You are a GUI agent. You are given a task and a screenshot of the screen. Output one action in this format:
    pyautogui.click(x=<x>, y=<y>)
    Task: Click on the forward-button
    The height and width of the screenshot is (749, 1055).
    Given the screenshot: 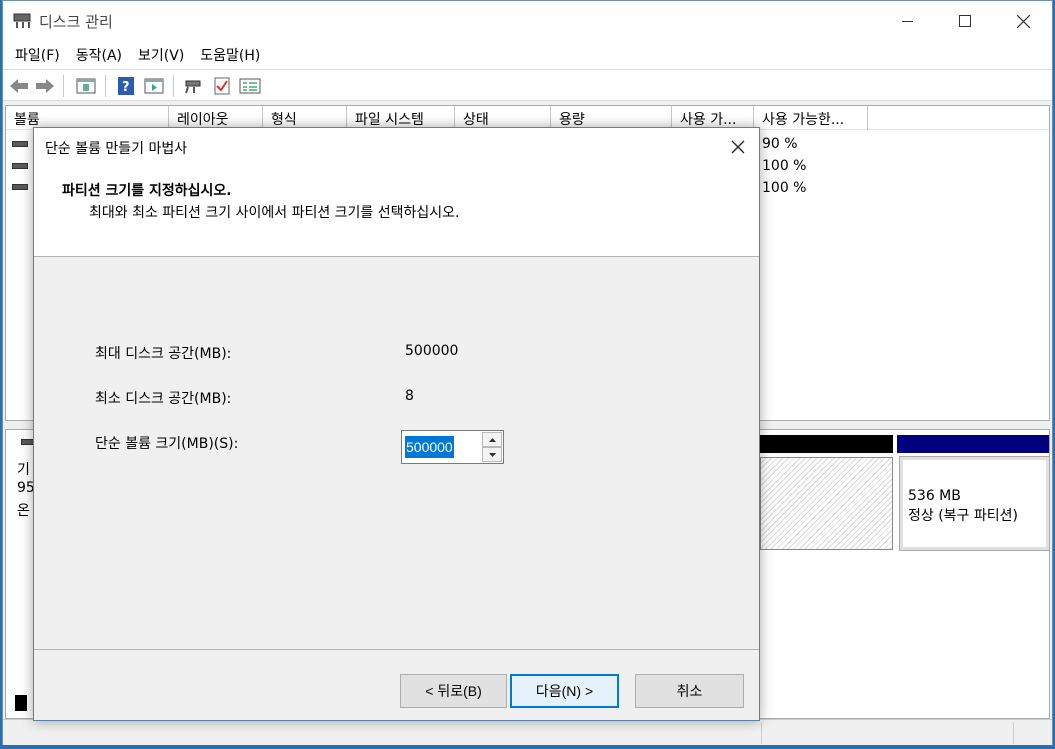 What is the action you would take?
    pyautogui.click(x=45, y=86)
    